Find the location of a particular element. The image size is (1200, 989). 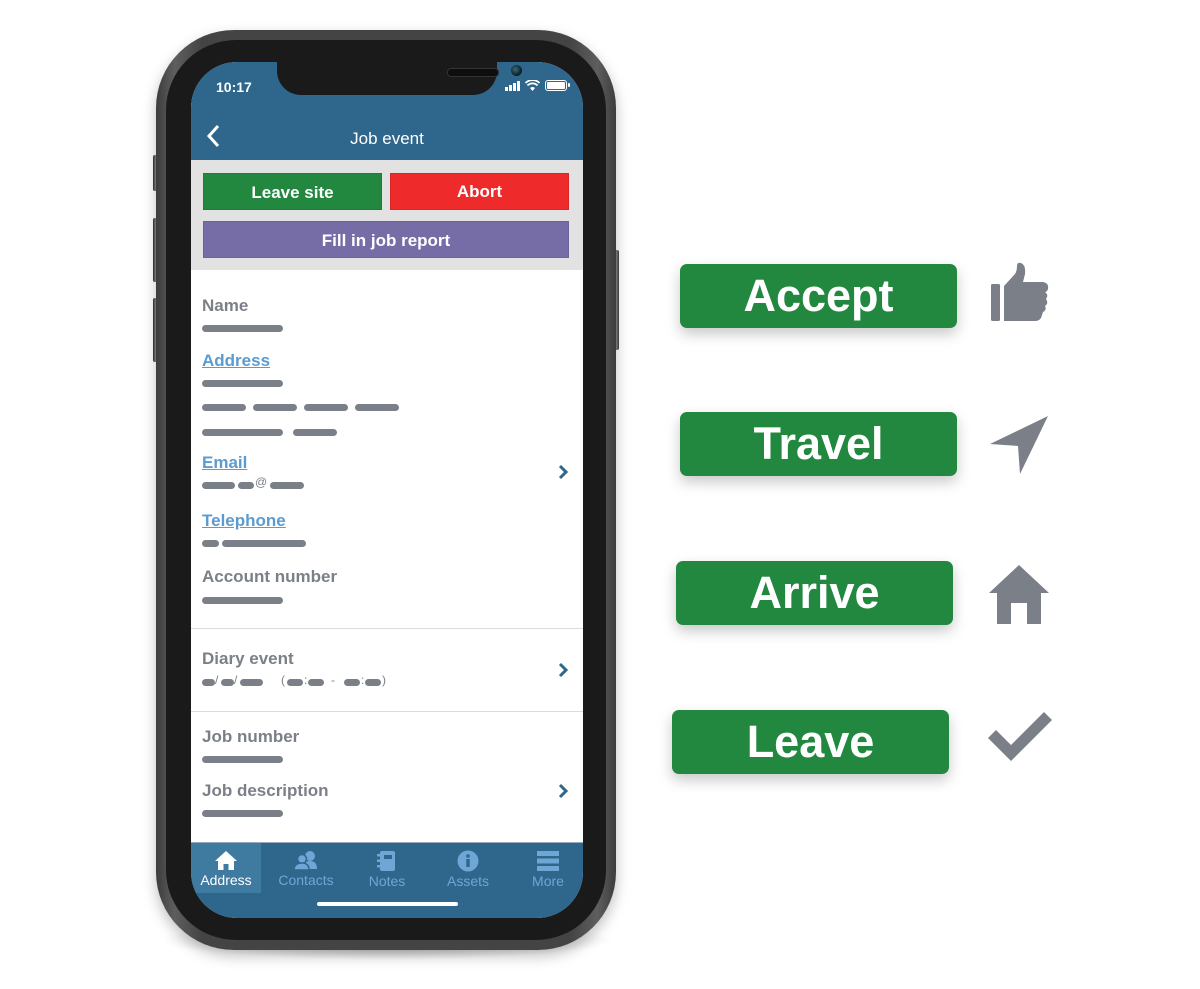

status-icons is located at coordinates (537, 85).